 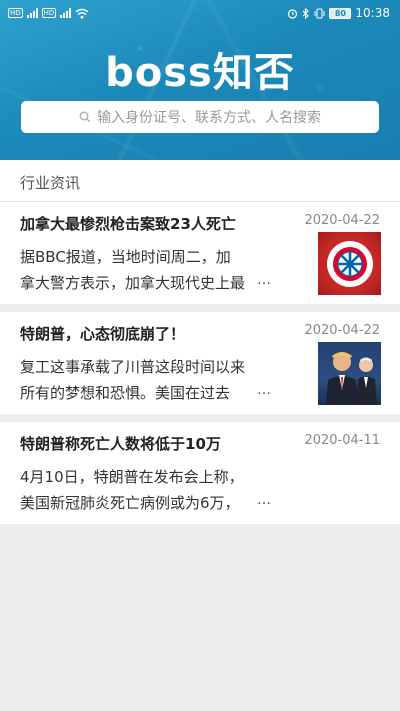 I want to click on search-input: 输入身份证号、联系方式、人名搜索, so click(x=200, y=117).